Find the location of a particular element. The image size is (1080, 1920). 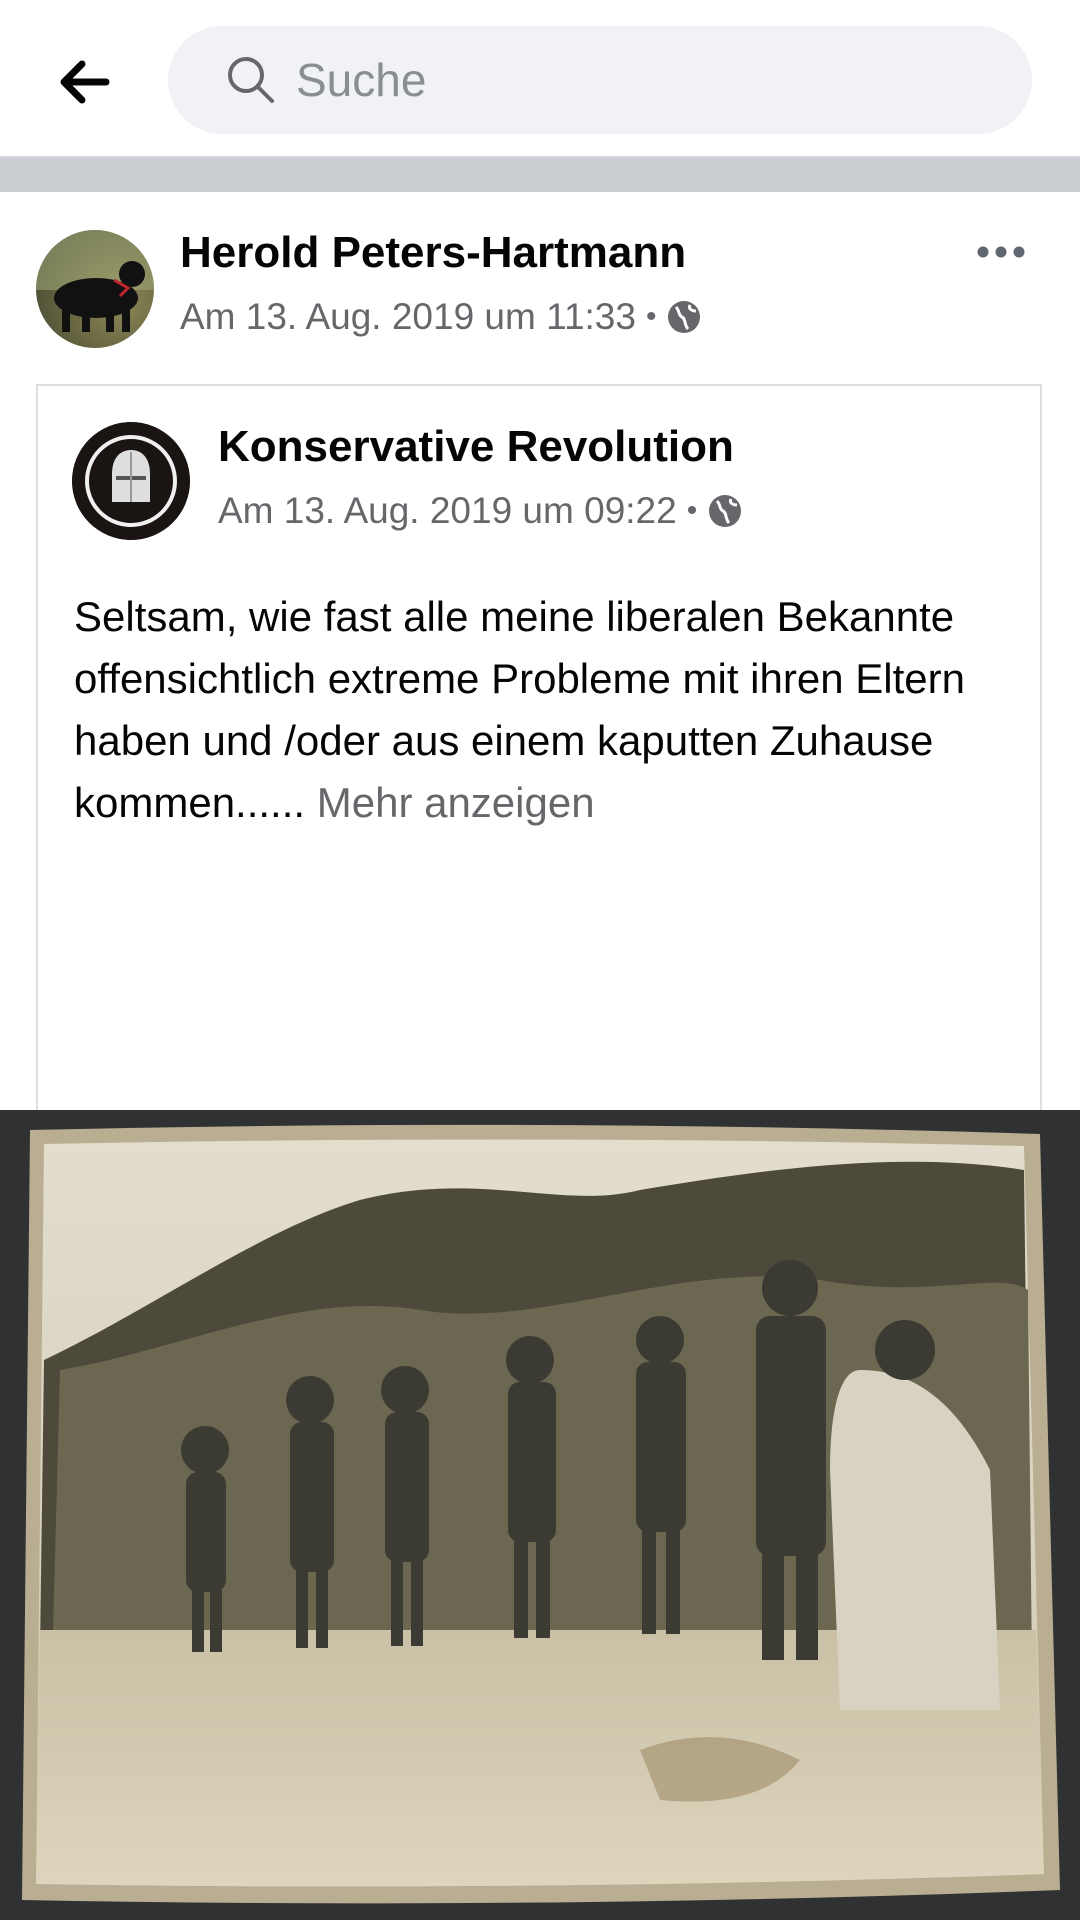

see-more-link: Mehr anzeigen is located at coordinates (456, 802).